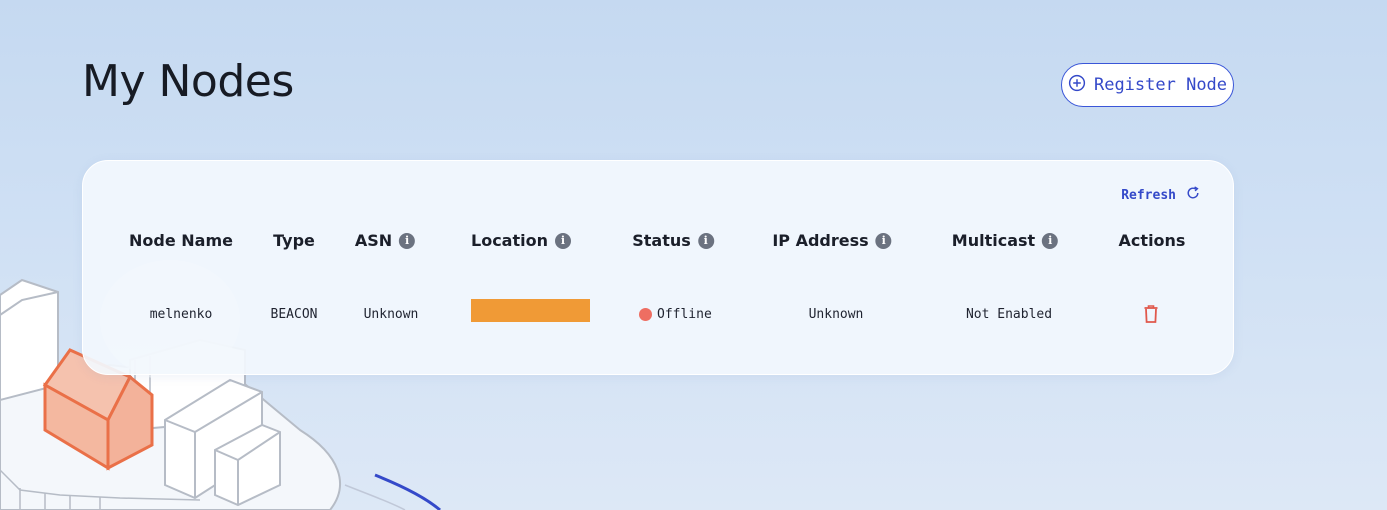 This screenshot has height=510, width=1387. Describe the element at coordinates (373, 240) in the screenshot. I see `column-label: ASN` at that location.